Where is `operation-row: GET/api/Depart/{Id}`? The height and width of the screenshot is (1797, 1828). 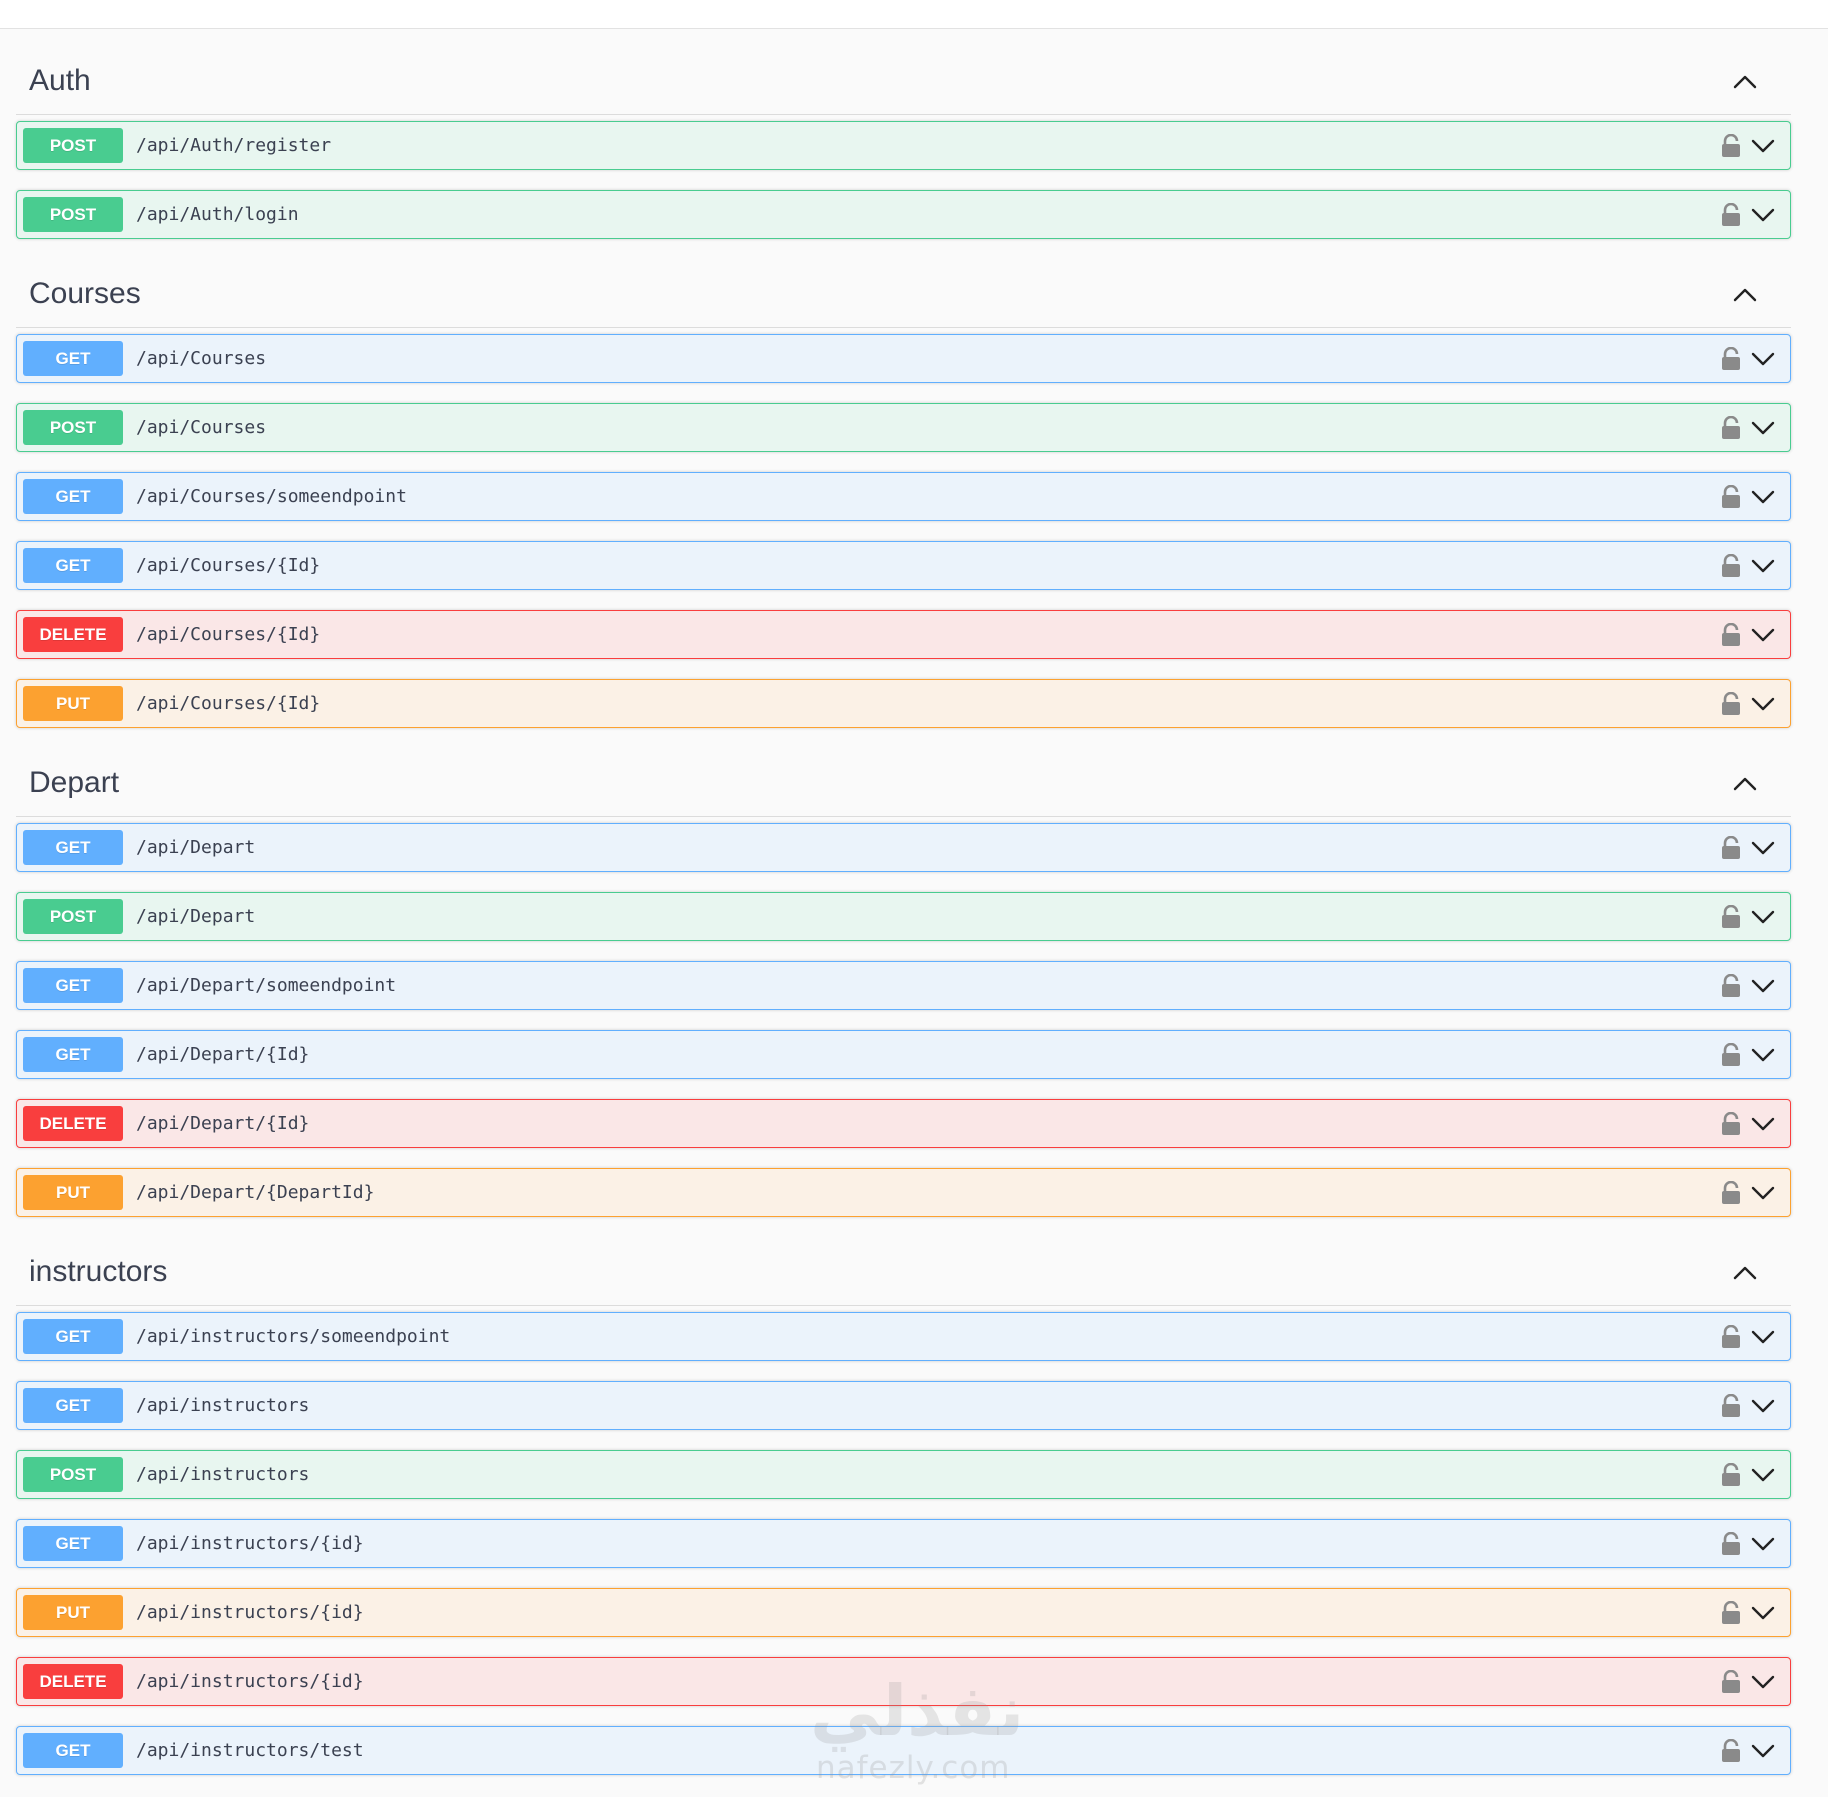 operation-row: GET/api/Depart/{Id} is located at coordinates (903, 1054).